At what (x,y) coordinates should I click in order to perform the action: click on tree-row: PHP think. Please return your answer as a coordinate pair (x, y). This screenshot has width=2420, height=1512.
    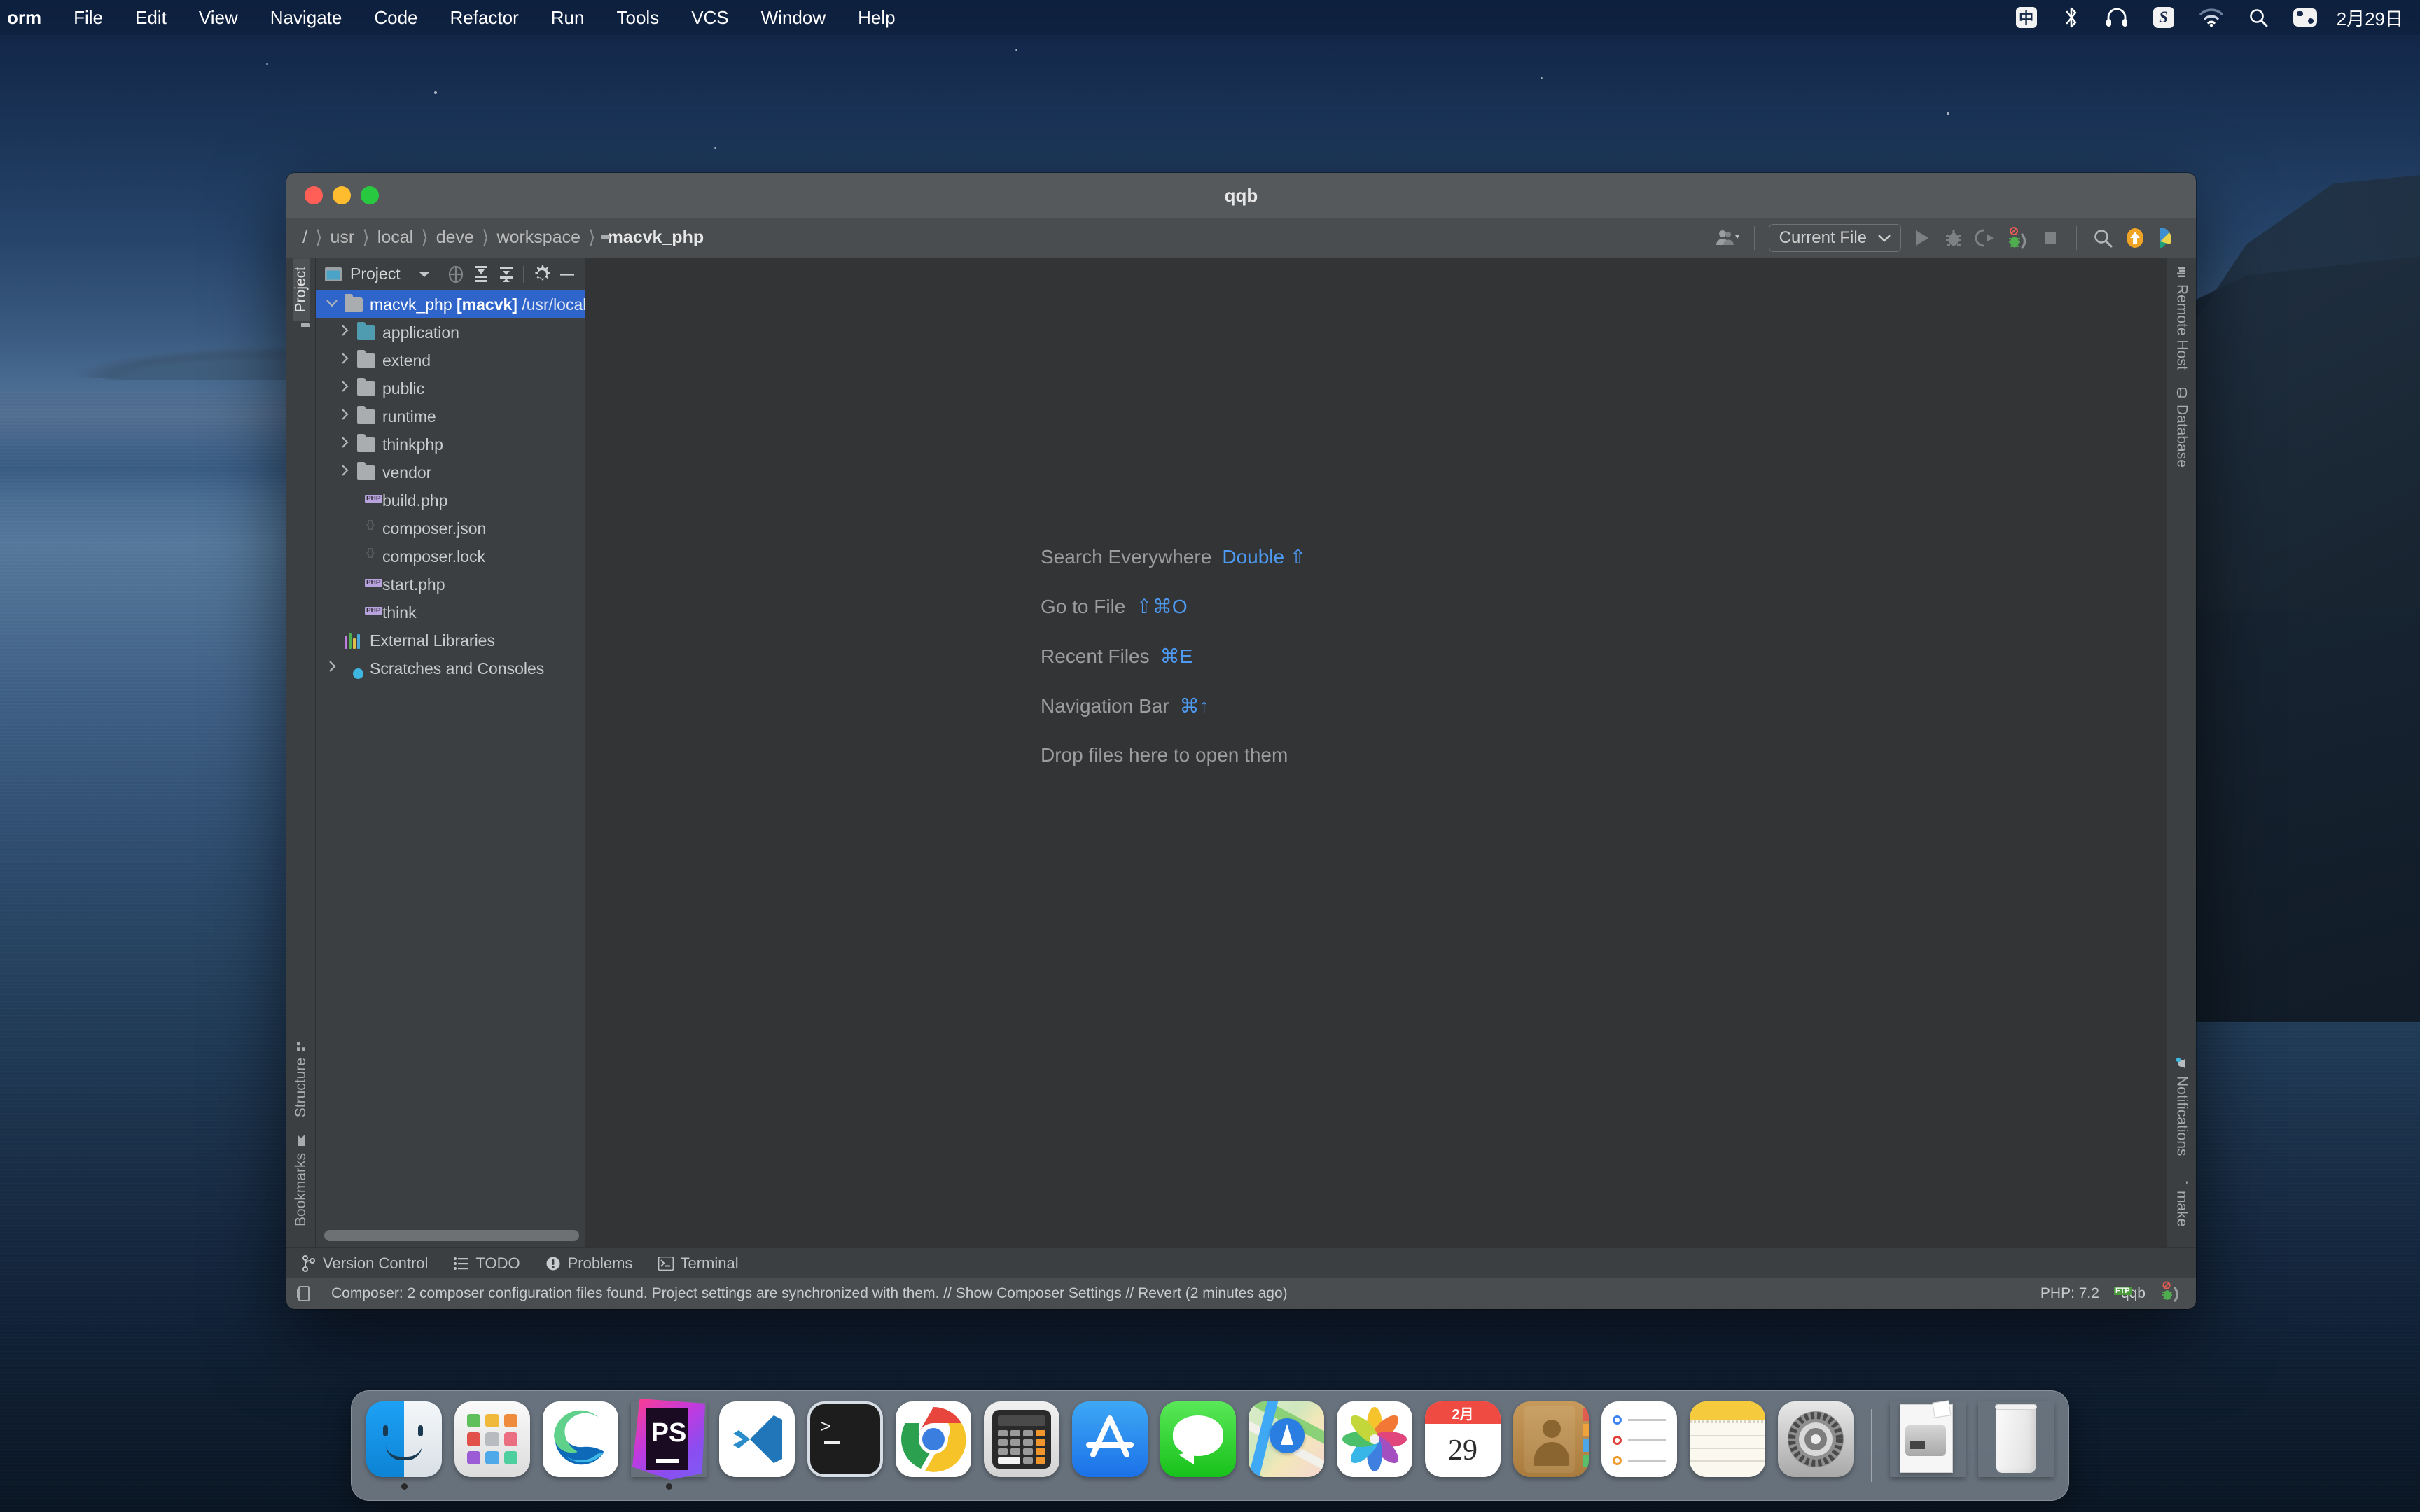
    Looking at the image, I should click on (450, 612).